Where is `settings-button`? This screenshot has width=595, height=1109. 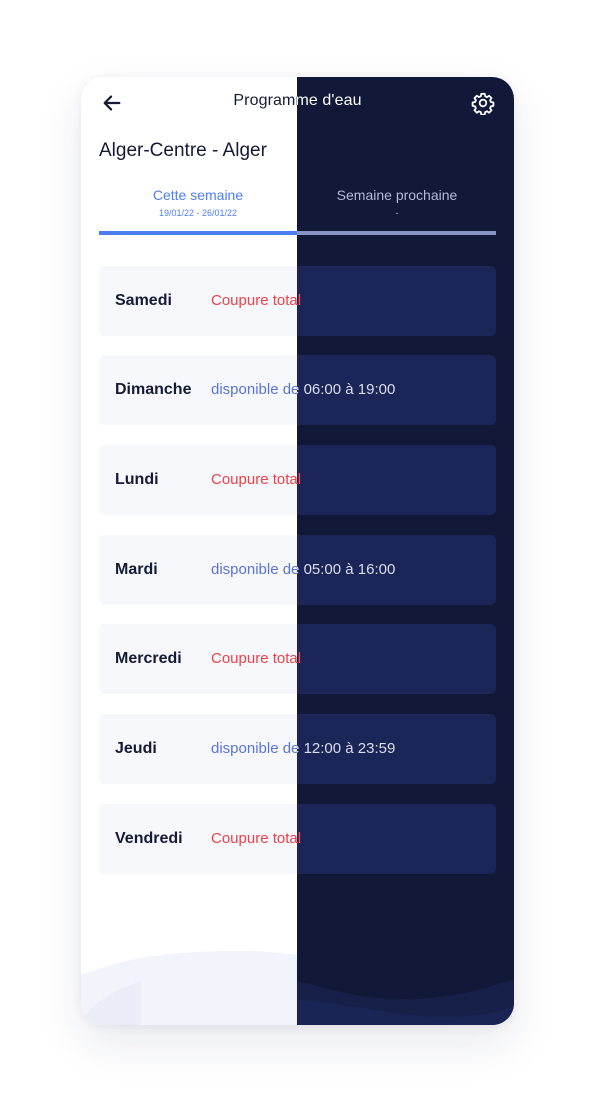 settings-button is located at coordinates (483, 103).